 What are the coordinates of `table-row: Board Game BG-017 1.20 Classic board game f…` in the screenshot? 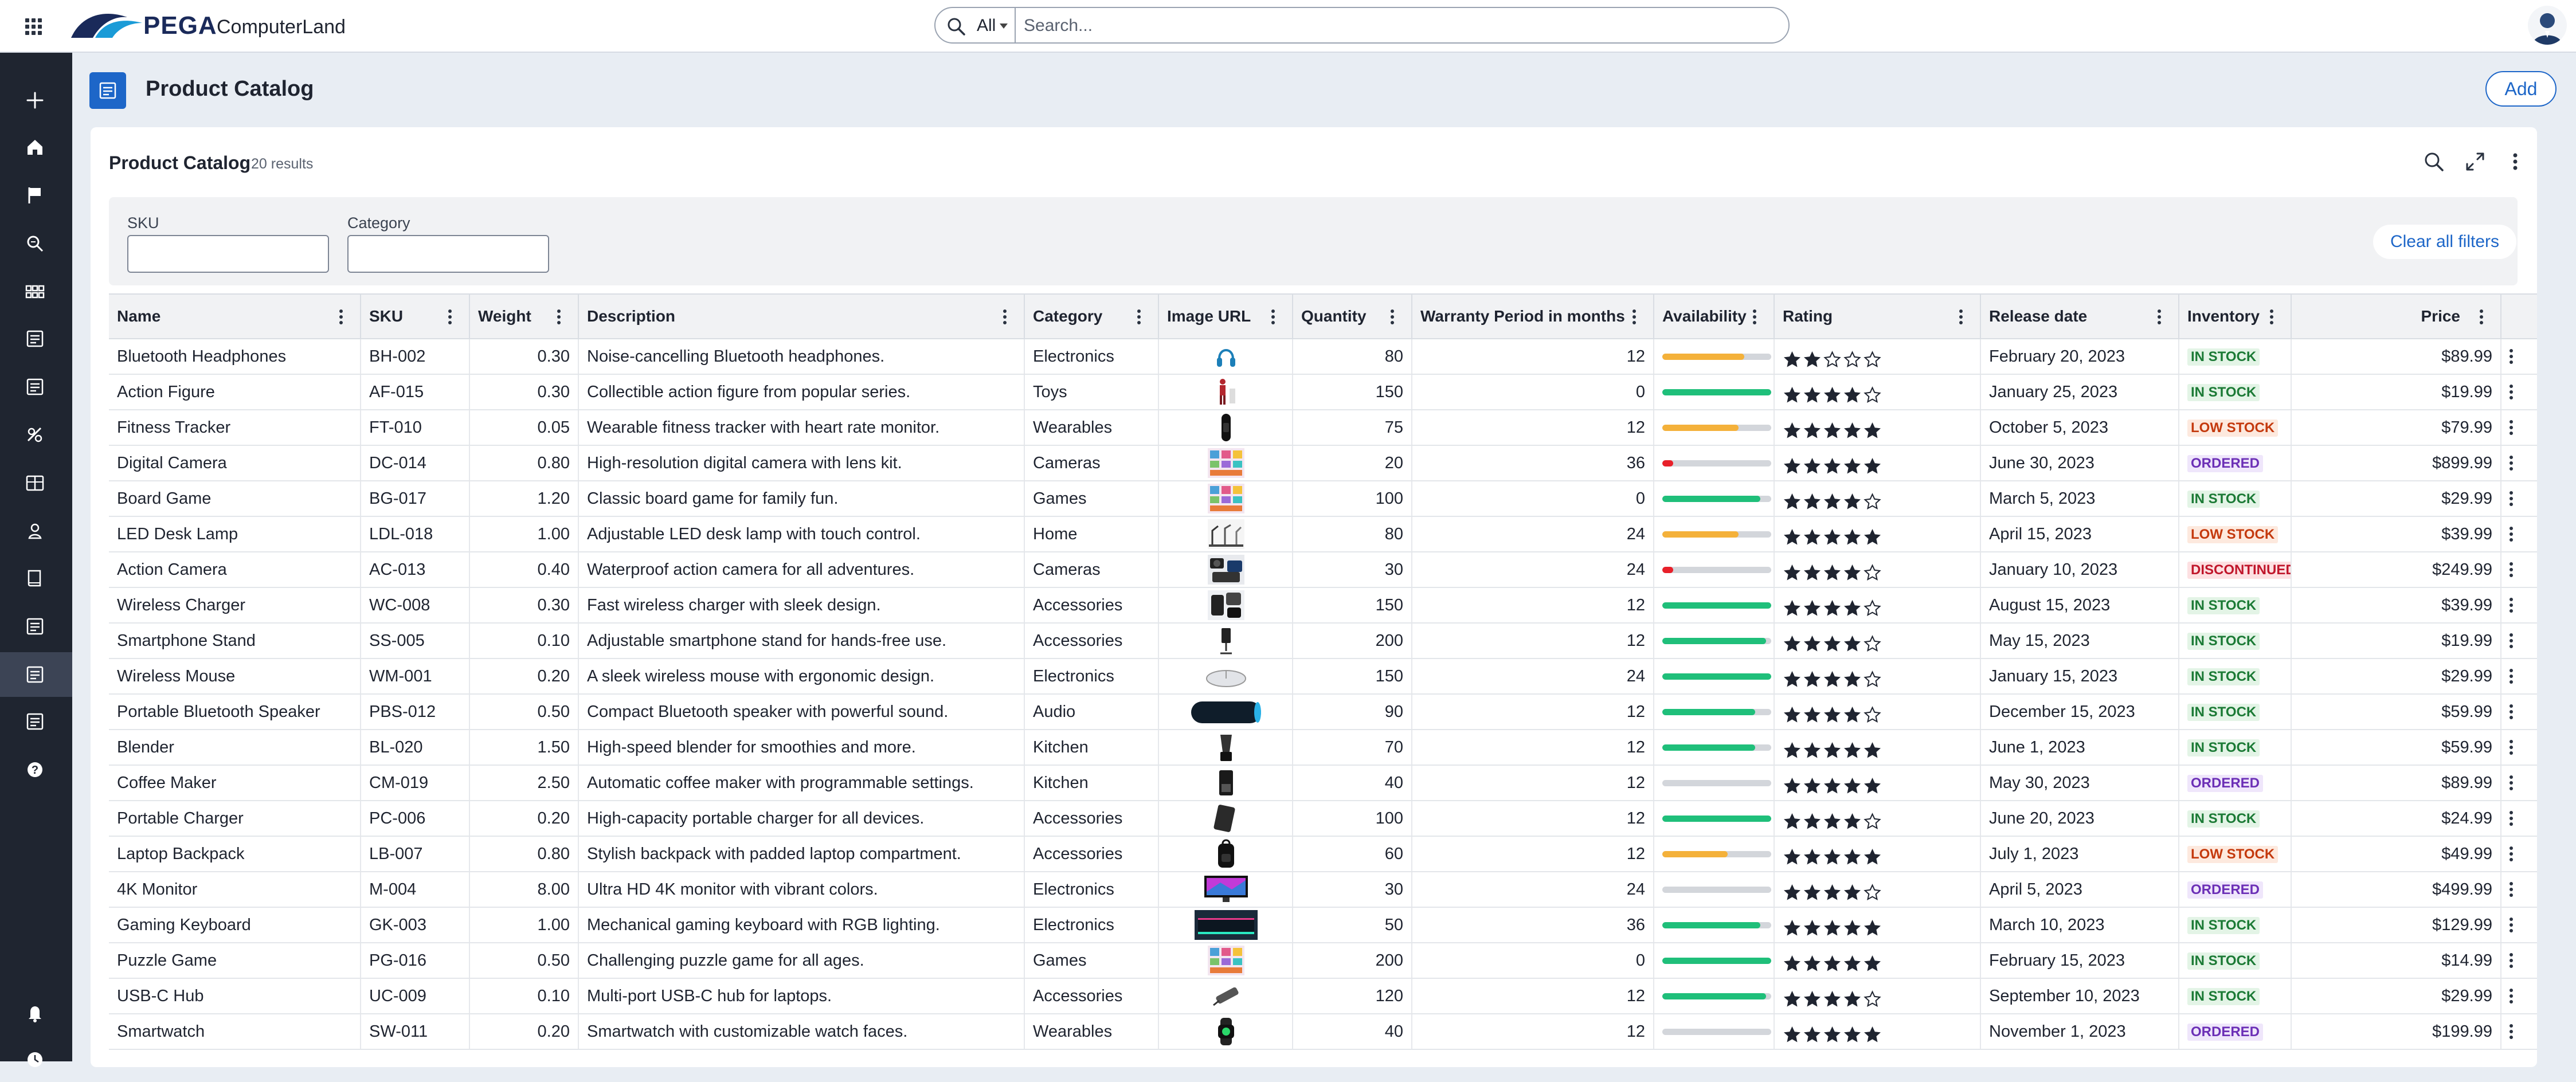 It's located at (1323, 499).